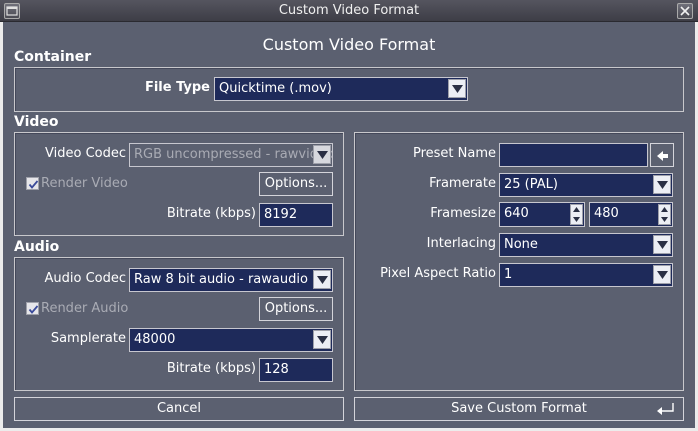 The height and width of the screenshot is (431, 698). What do you see at coordinates (221, 279) in the screenshot?
I see `audio-codec-value: Raw 8 bit audio - rawaudio` at bounding box center [221, 279].